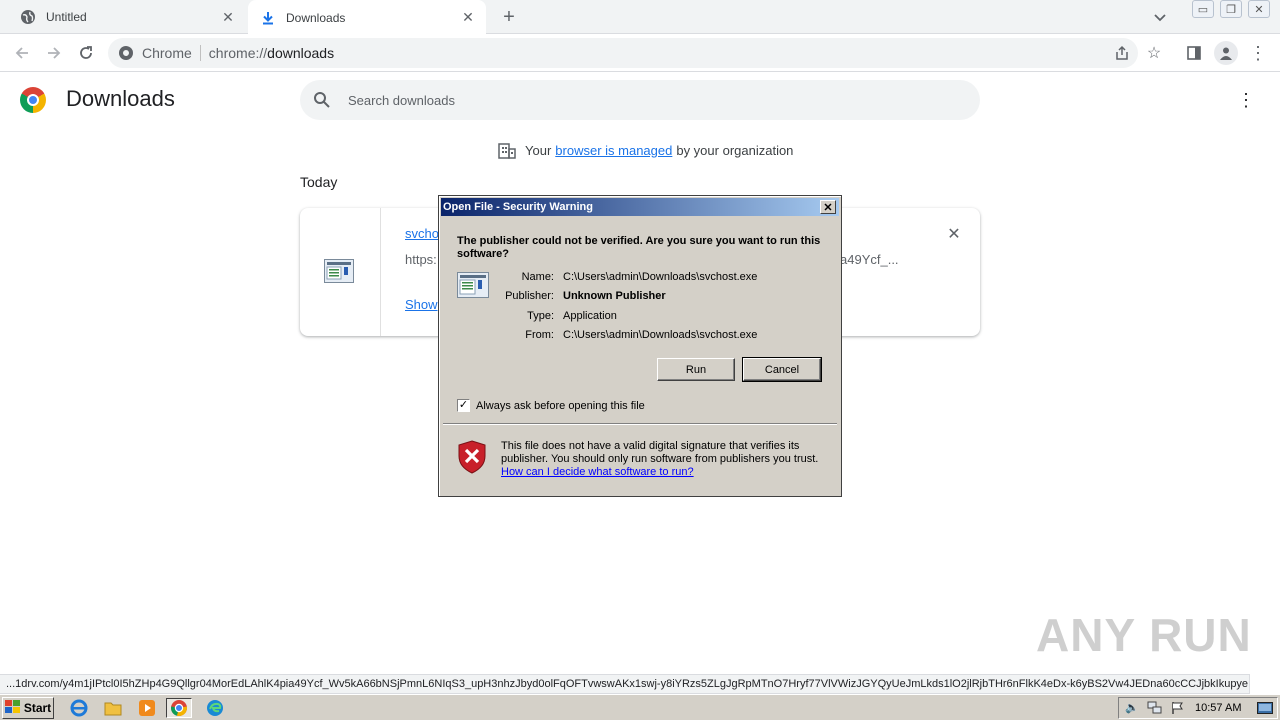 The height and width of the screenshot is (720, 1280). Describe the element at coordinates (640, 707) in the screenshot. I see `taskbar: Start 🔈 10:57 AM` at that location.